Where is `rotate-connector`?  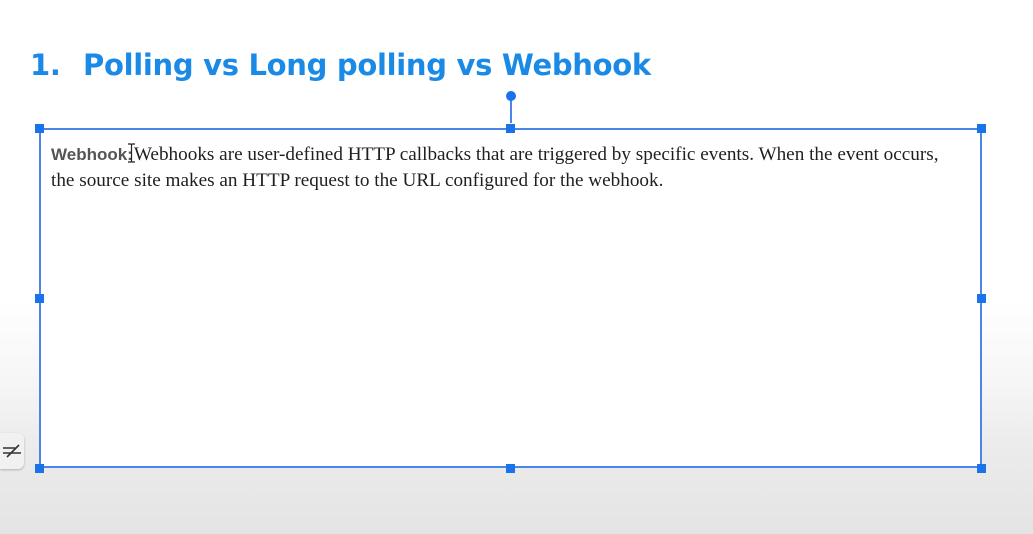 rotate-connector is located at coordinates (511, 111).